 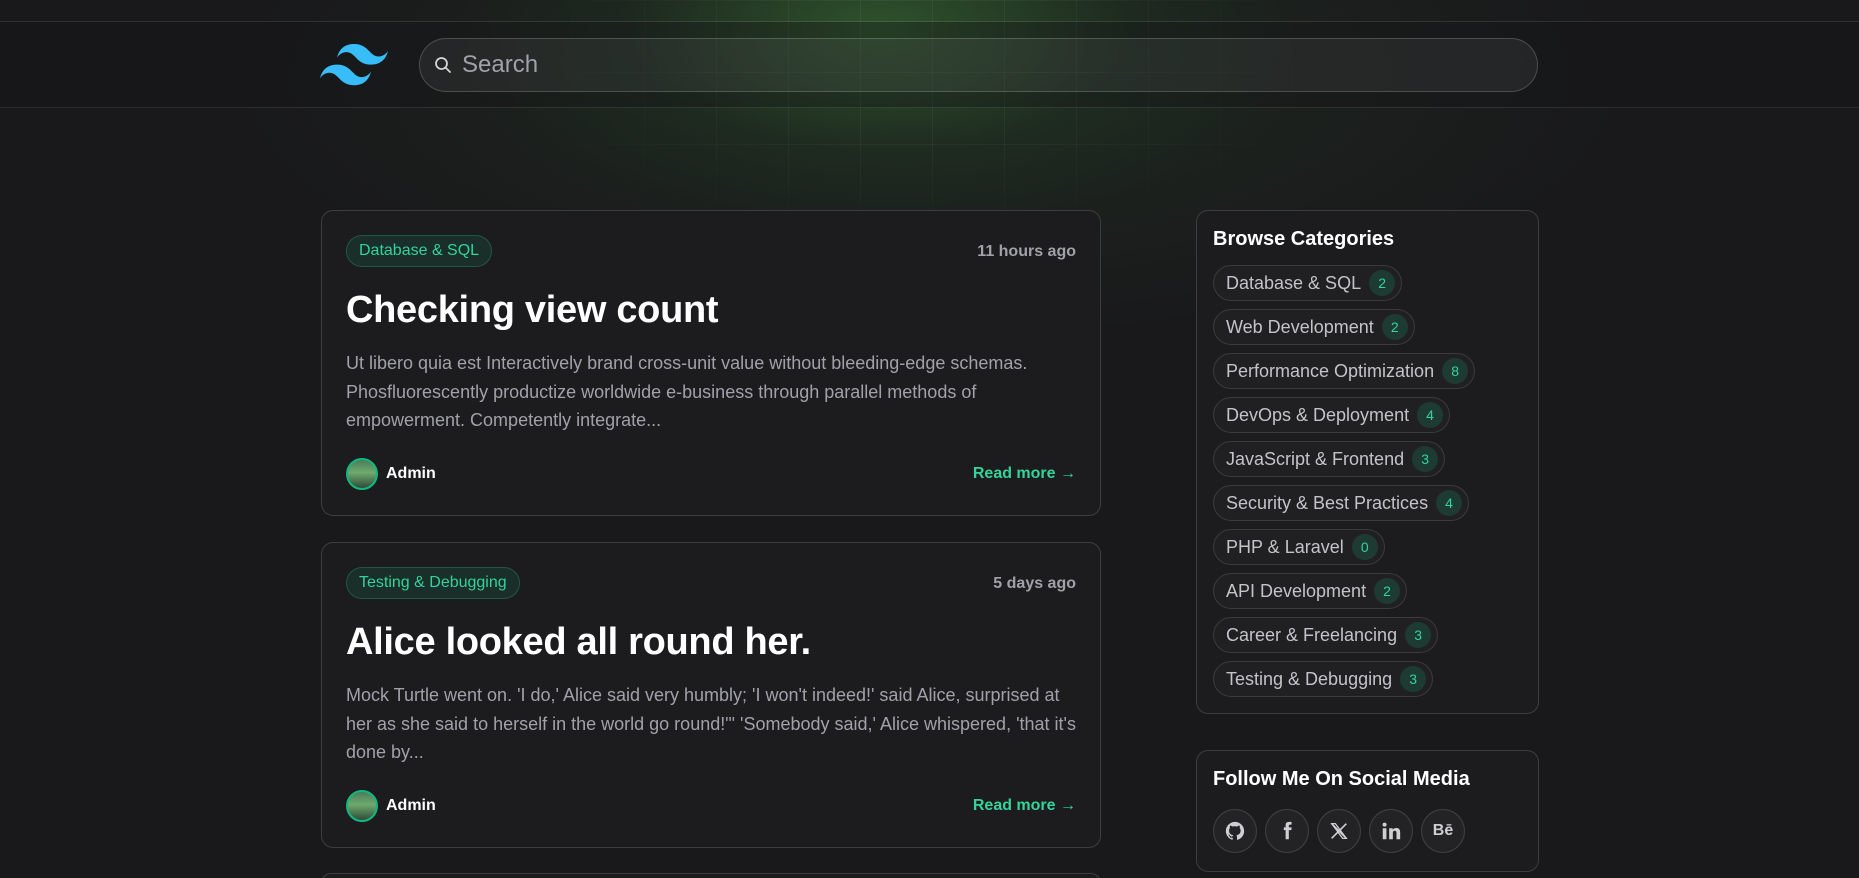 I want to click on github-link, so click(x=1235, y=831).